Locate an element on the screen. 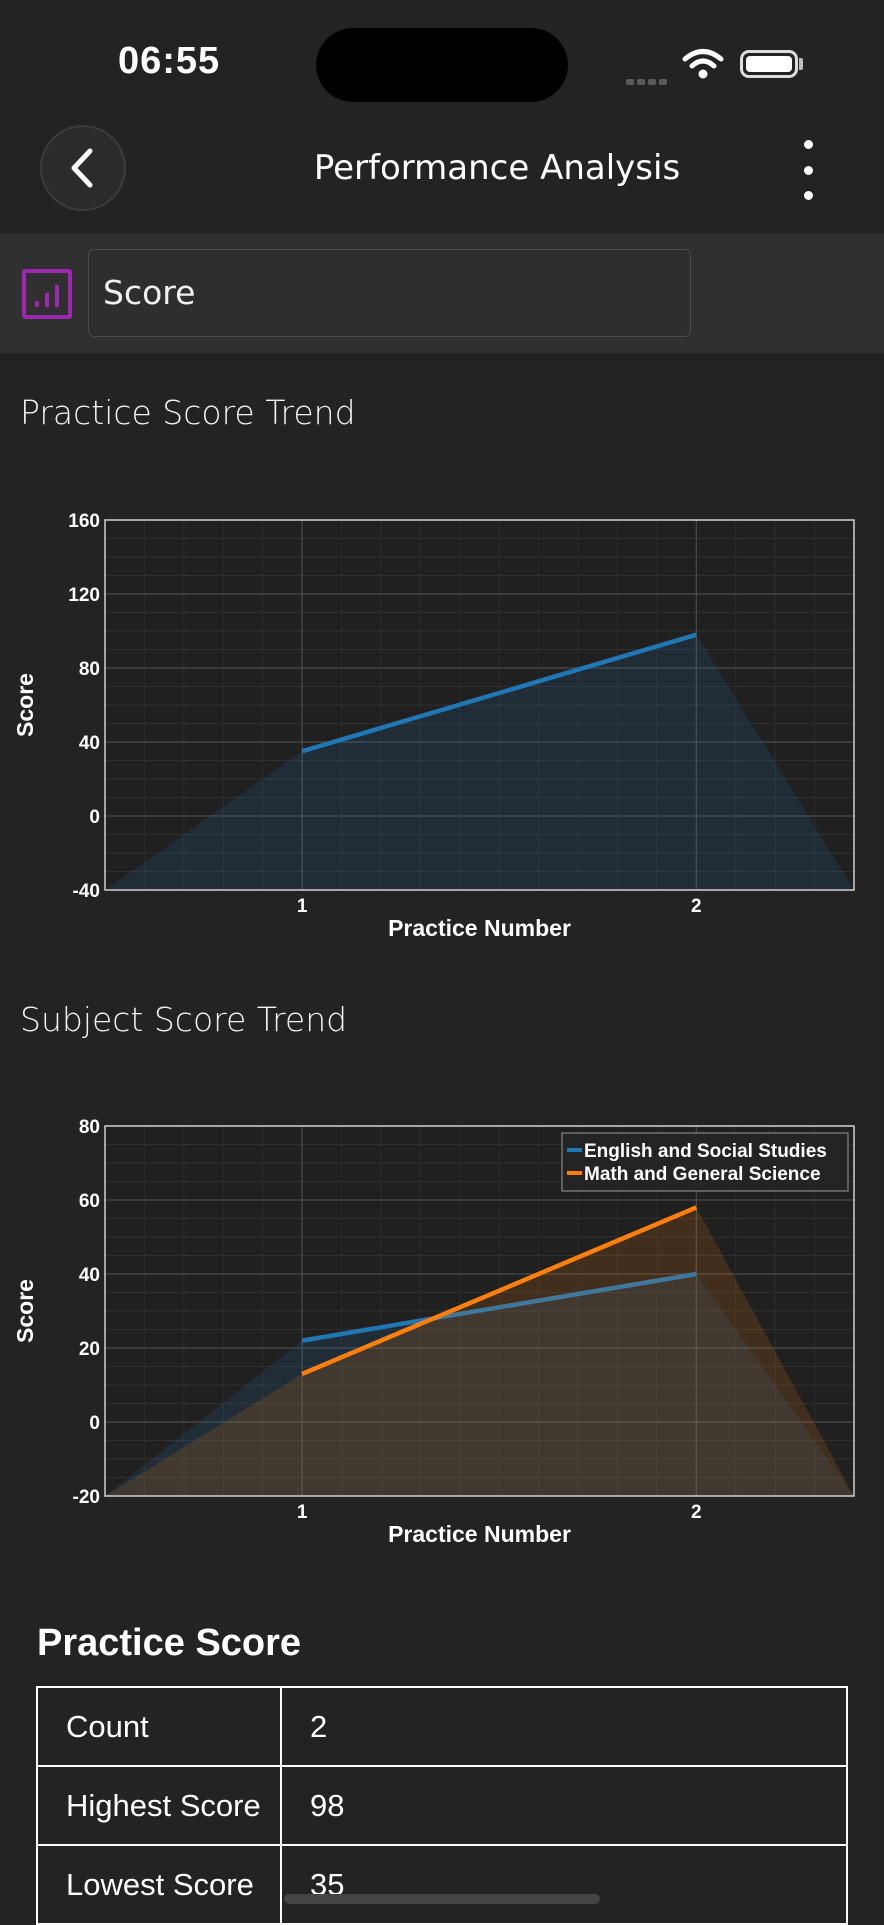  practice-score-table: Count 2 Highest Score 98 Lowest Score 35 is located at coordinates (442, 1805).